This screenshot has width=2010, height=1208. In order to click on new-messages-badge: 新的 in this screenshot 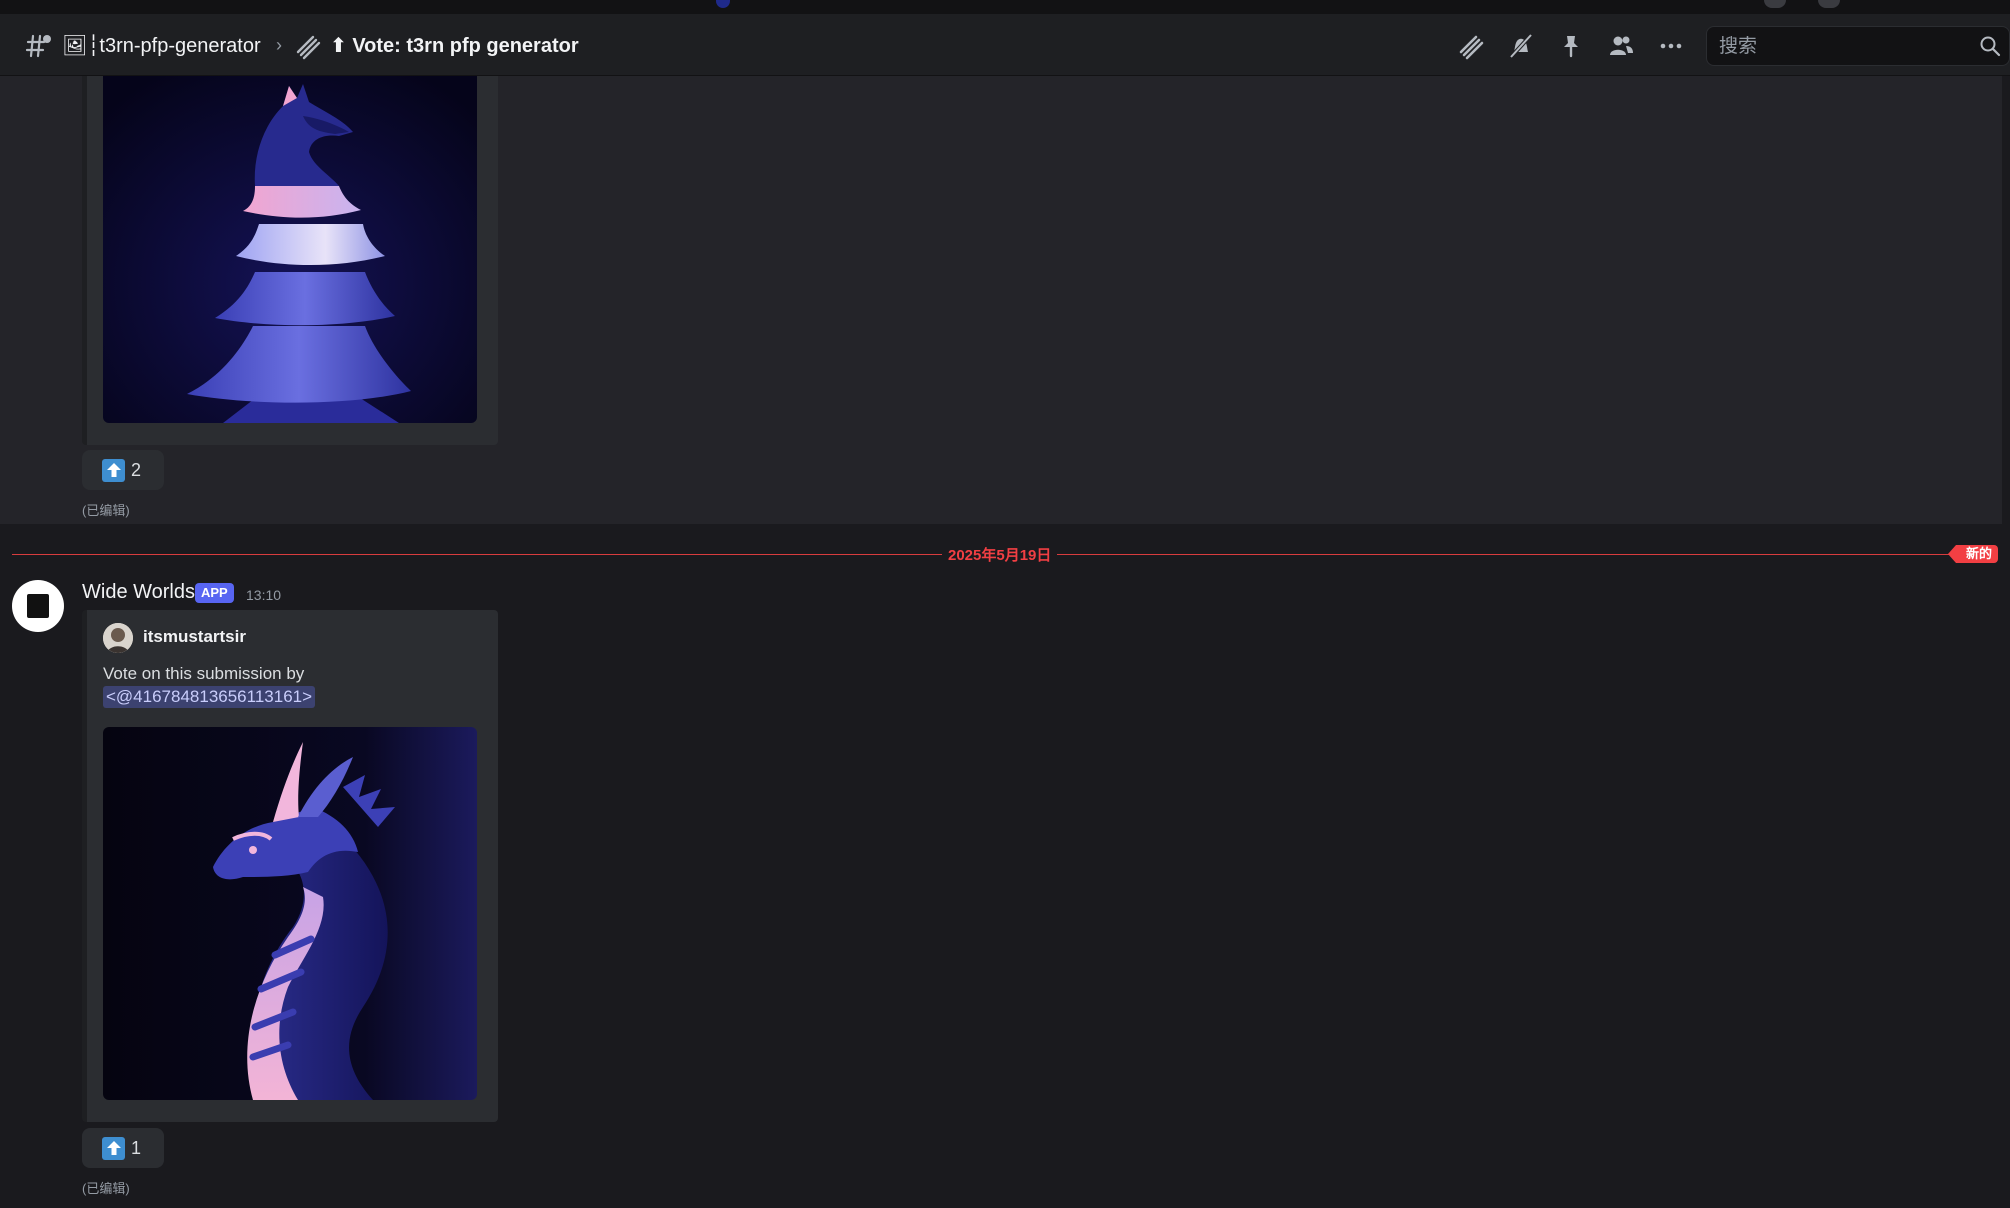, I will do `click(1973, 554)`.